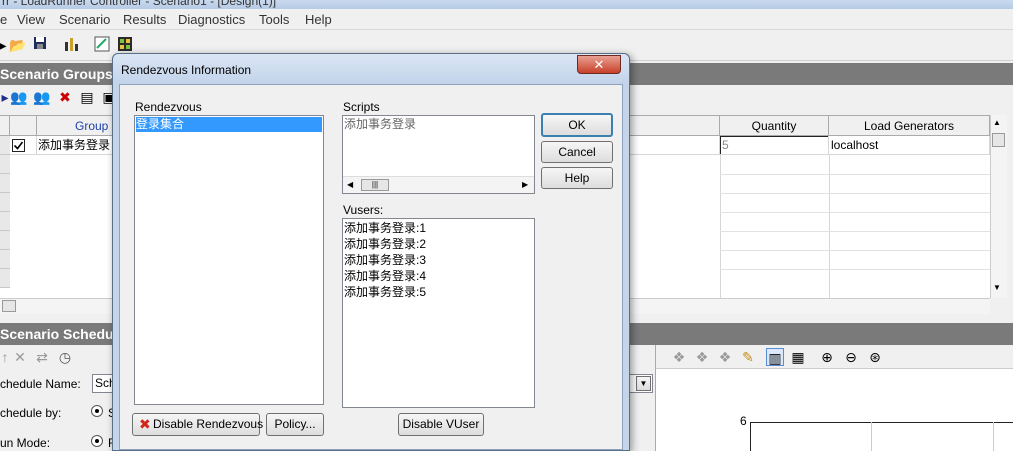  I want to click on zoom-reset-icon: ⊛, so click(875, 357).